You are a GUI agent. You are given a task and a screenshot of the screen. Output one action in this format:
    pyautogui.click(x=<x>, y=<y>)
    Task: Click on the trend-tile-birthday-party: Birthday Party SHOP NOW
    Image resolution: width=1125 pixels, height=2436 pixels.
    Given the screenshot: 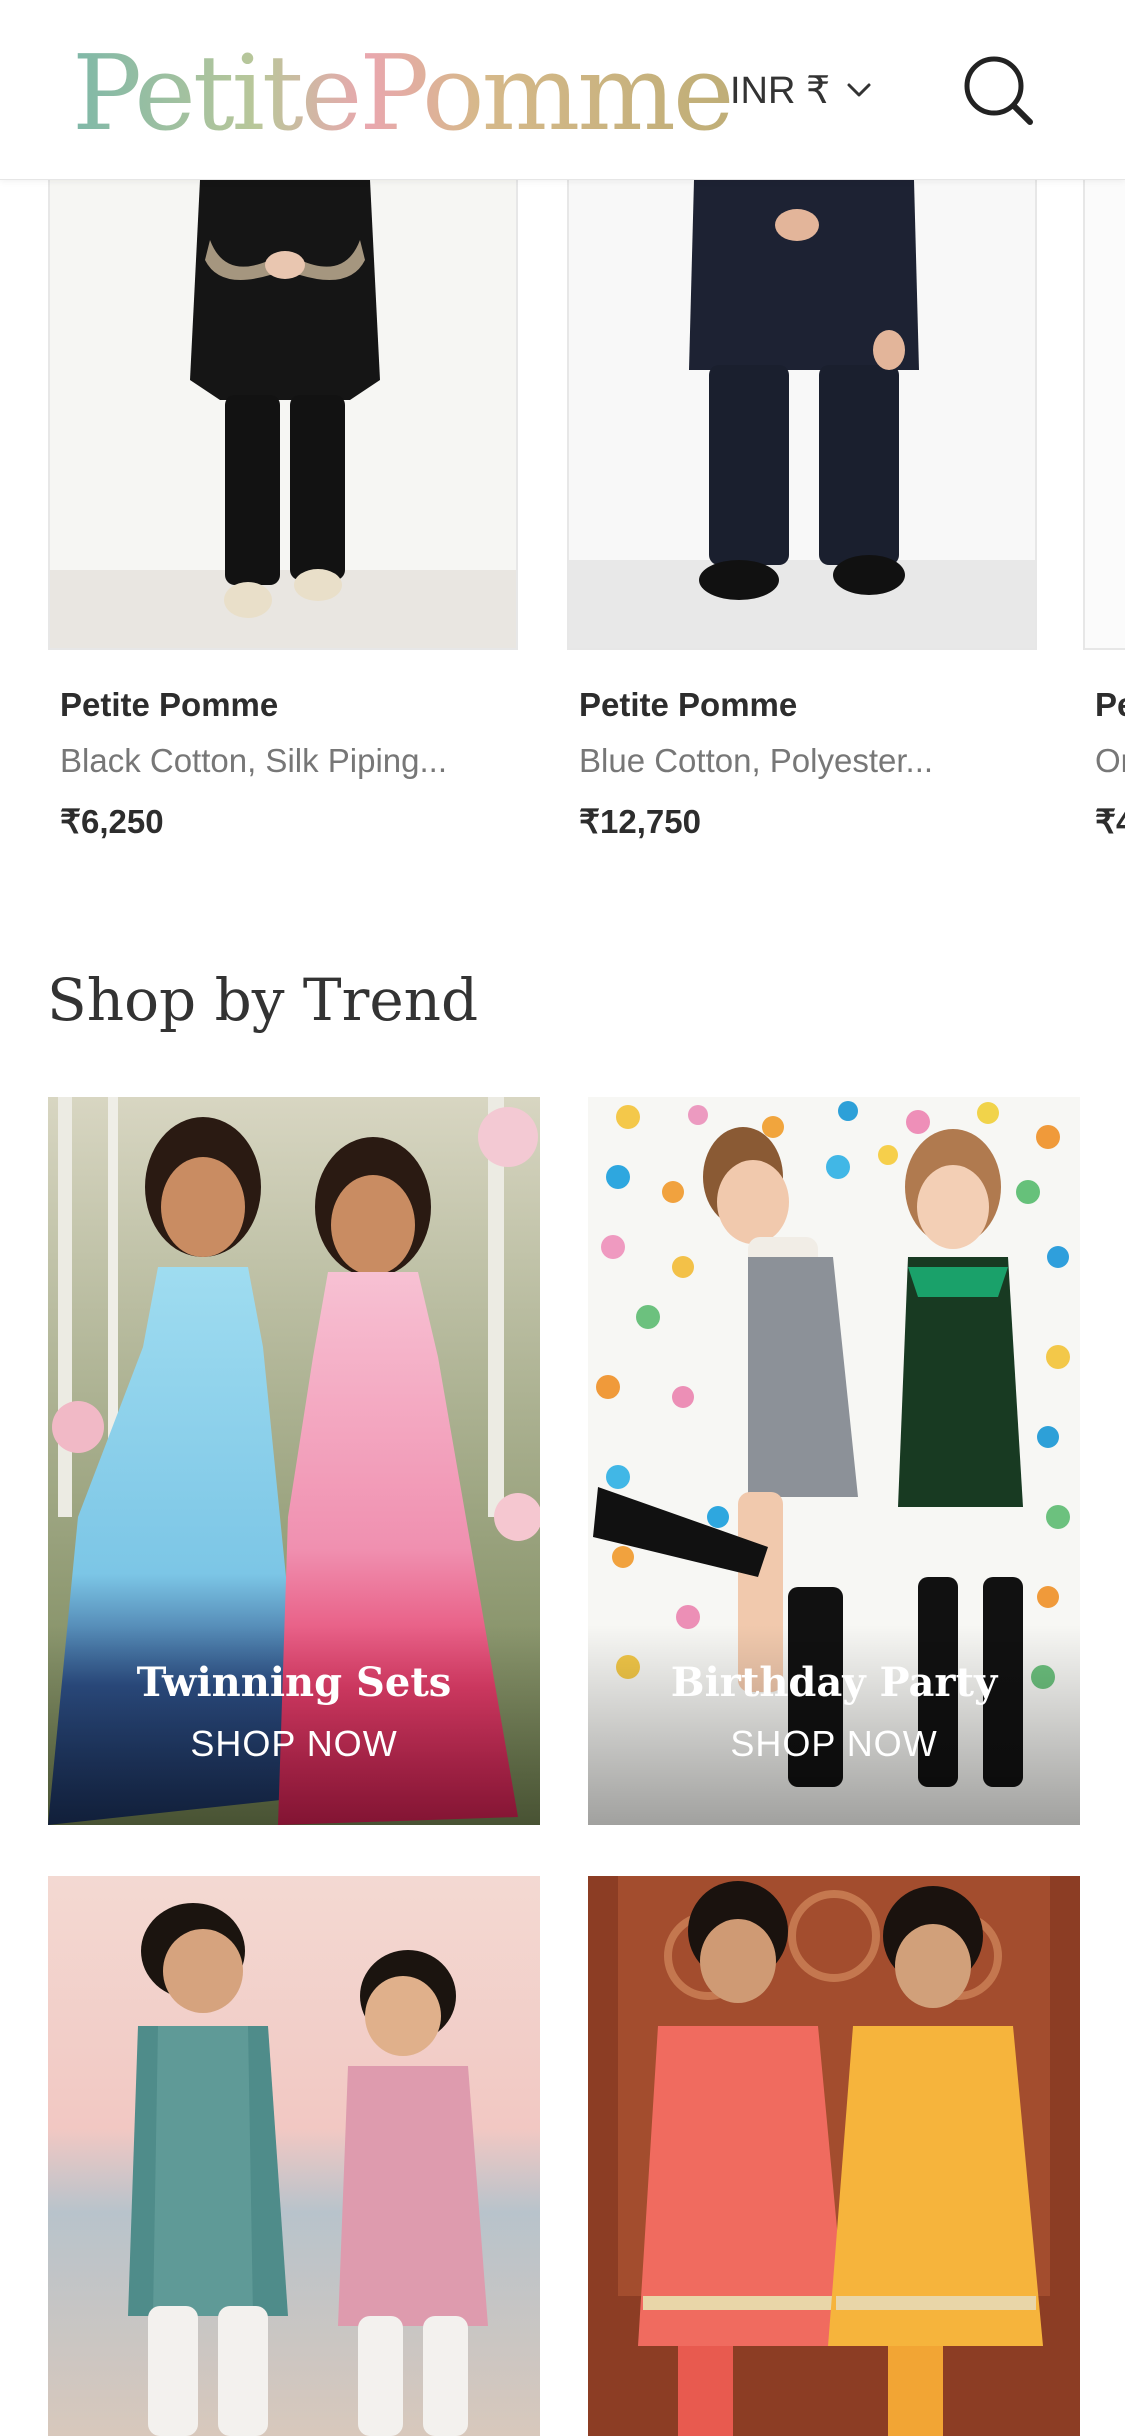 What is the action you would take?
    pyautogui.click(x=834, y=1461)
    